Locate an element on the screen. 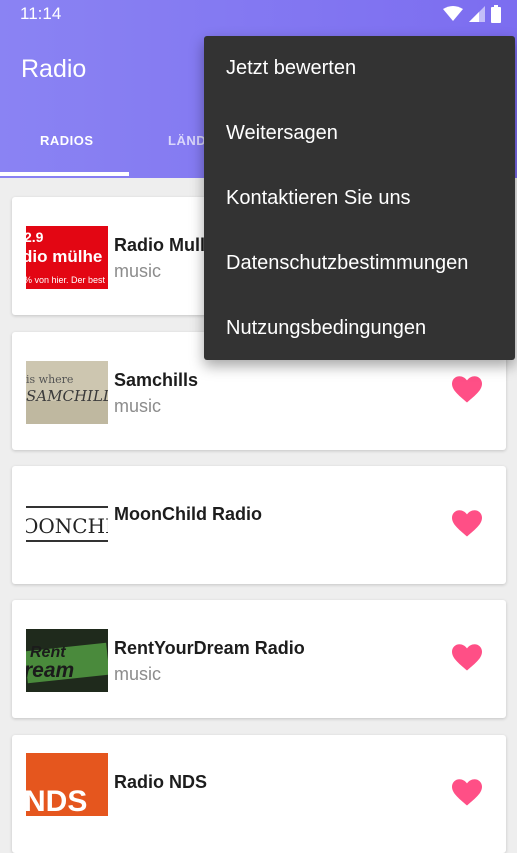 This screenshot has width=517, height=853. tab-indicator is located at coordinates (64, 174).